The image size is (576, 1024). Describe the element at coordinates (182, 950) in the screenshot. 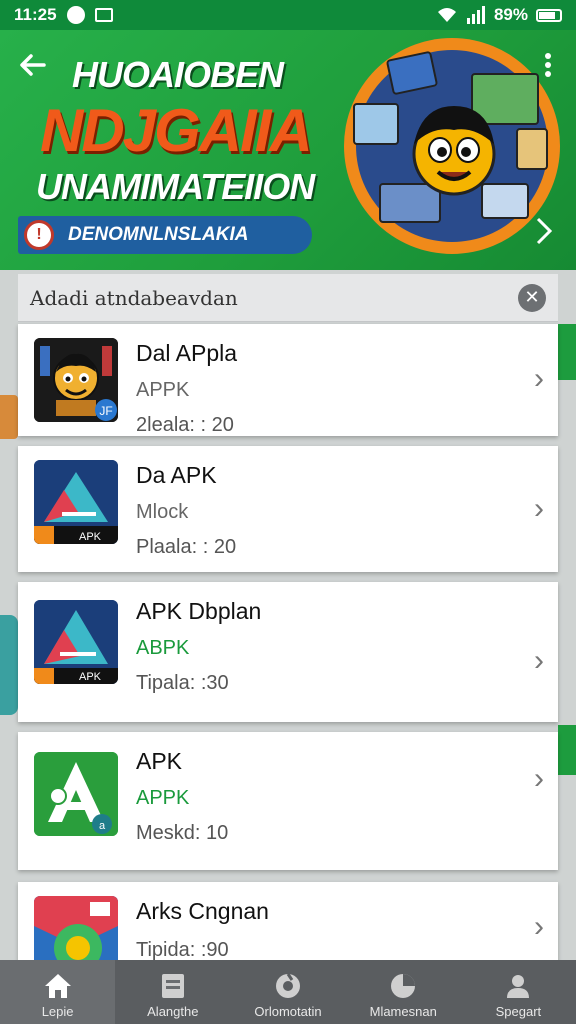

I see `app-meta: Tipida: :90` at that location.